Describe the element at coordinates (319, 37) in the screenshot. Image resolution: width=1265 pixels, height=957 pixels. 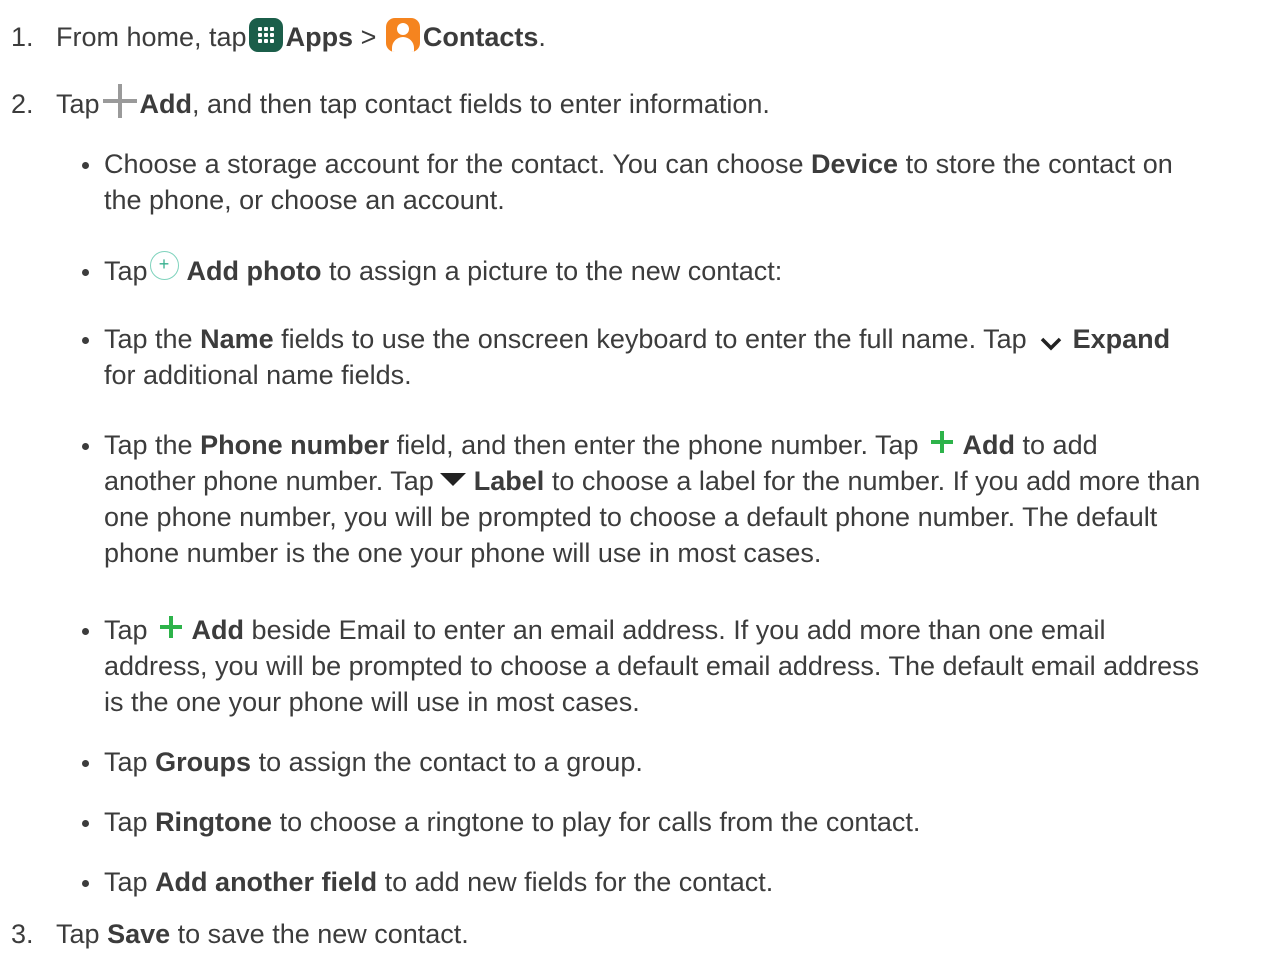
I see `apps-label: Apps` at that location.